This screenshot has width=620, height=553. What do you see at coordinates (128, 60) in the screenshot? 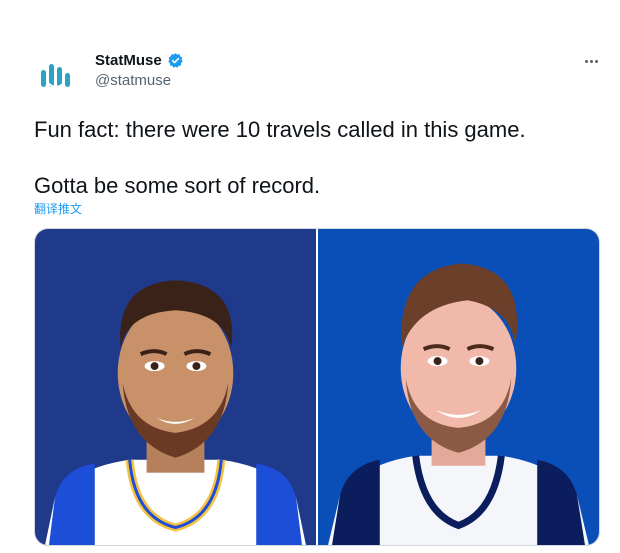
I see `author-display-name: StatMuse` at bounding box center [128, 60].